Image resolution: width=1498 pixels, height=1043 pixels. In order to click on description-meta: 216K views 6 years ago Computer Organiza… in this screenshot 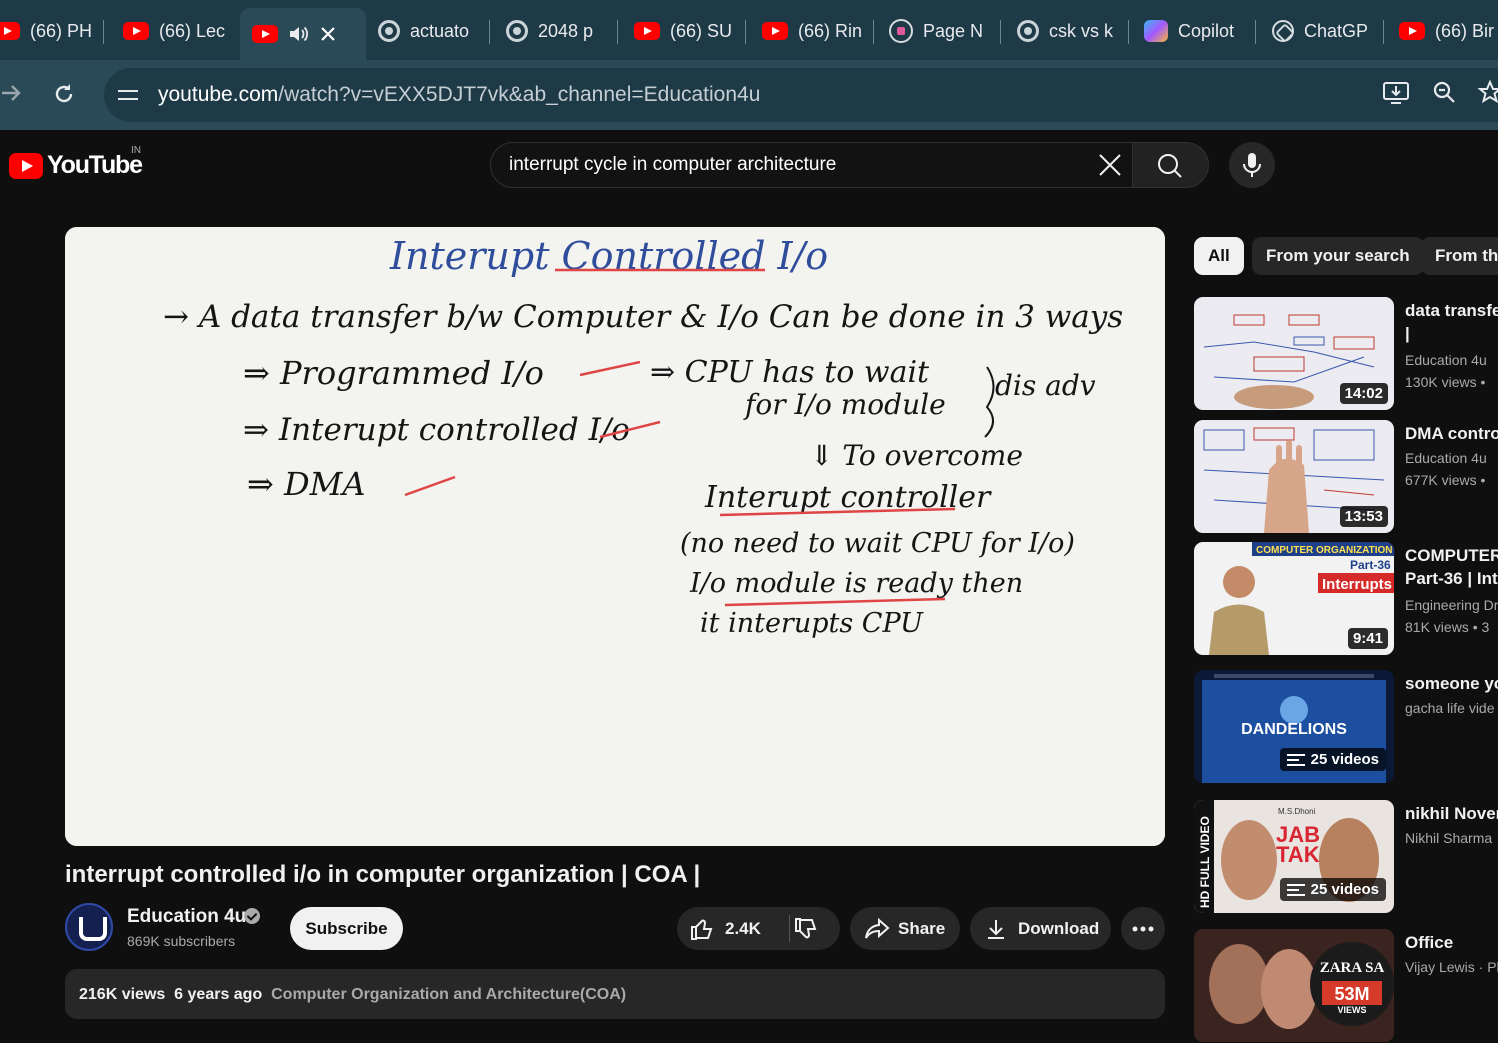, I will do `click(352, 995)`.